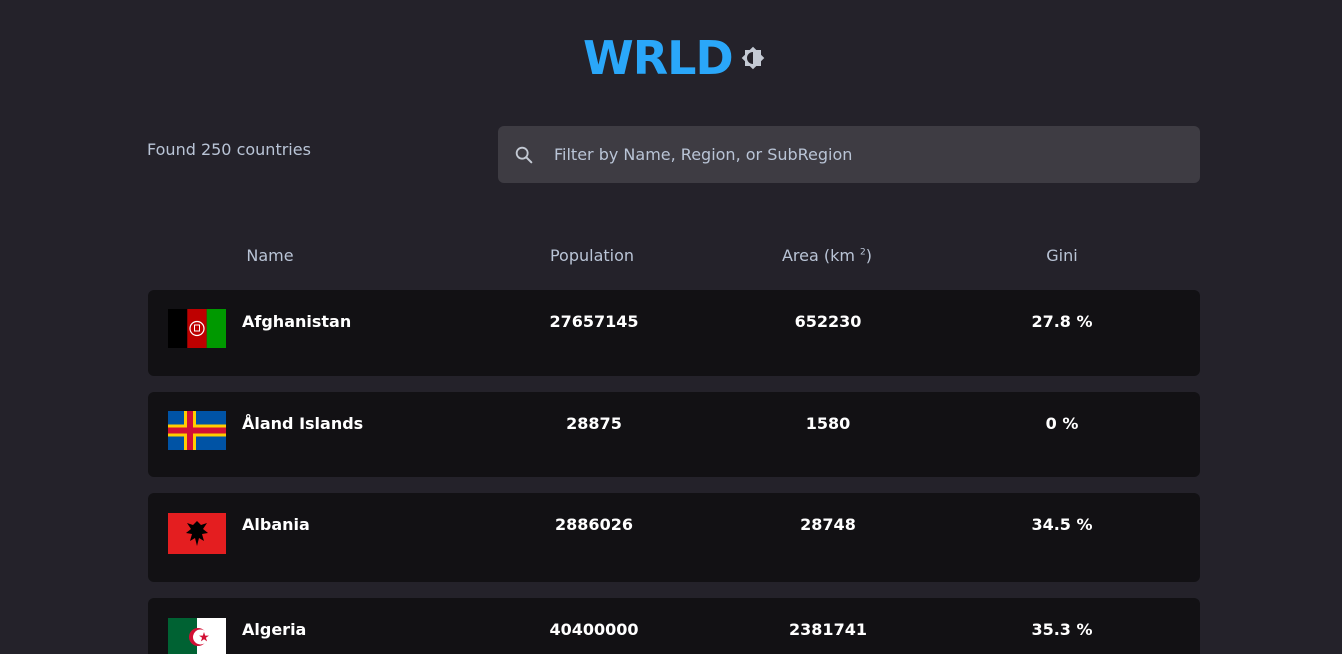 This screenshot has height=654, width=1342. I want to click on search-icon, so click(524, 155).